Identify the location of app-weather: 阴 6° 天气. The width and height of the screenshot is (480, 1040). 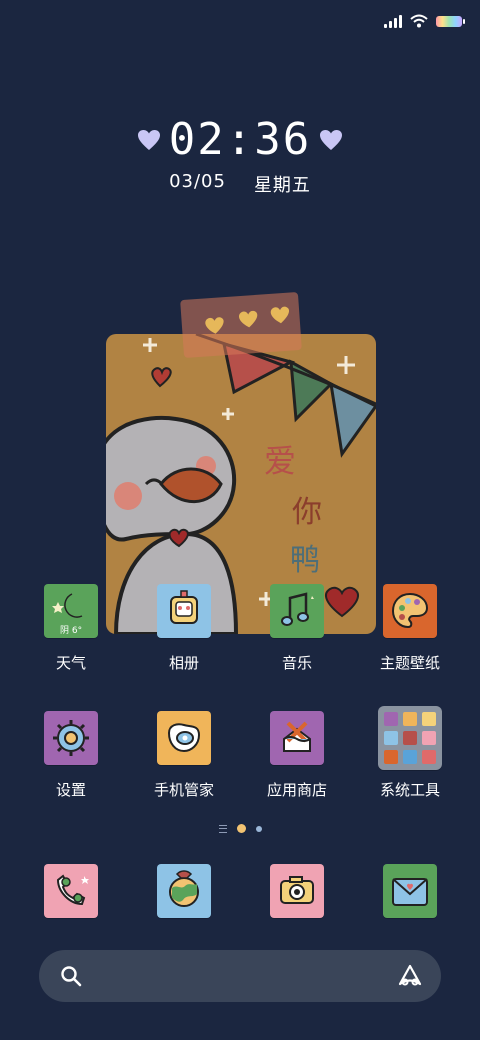
(71, 628).